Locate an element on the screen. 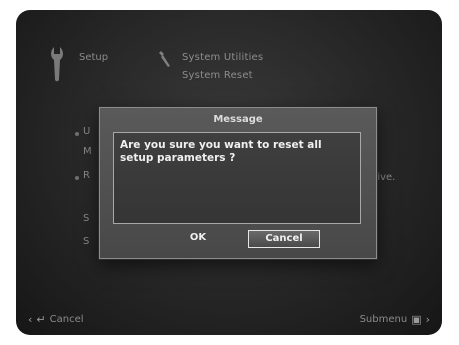 This screenshot has width=459, height=345. breadcrumb-setup: Setup is located at coordinates (94, 57).